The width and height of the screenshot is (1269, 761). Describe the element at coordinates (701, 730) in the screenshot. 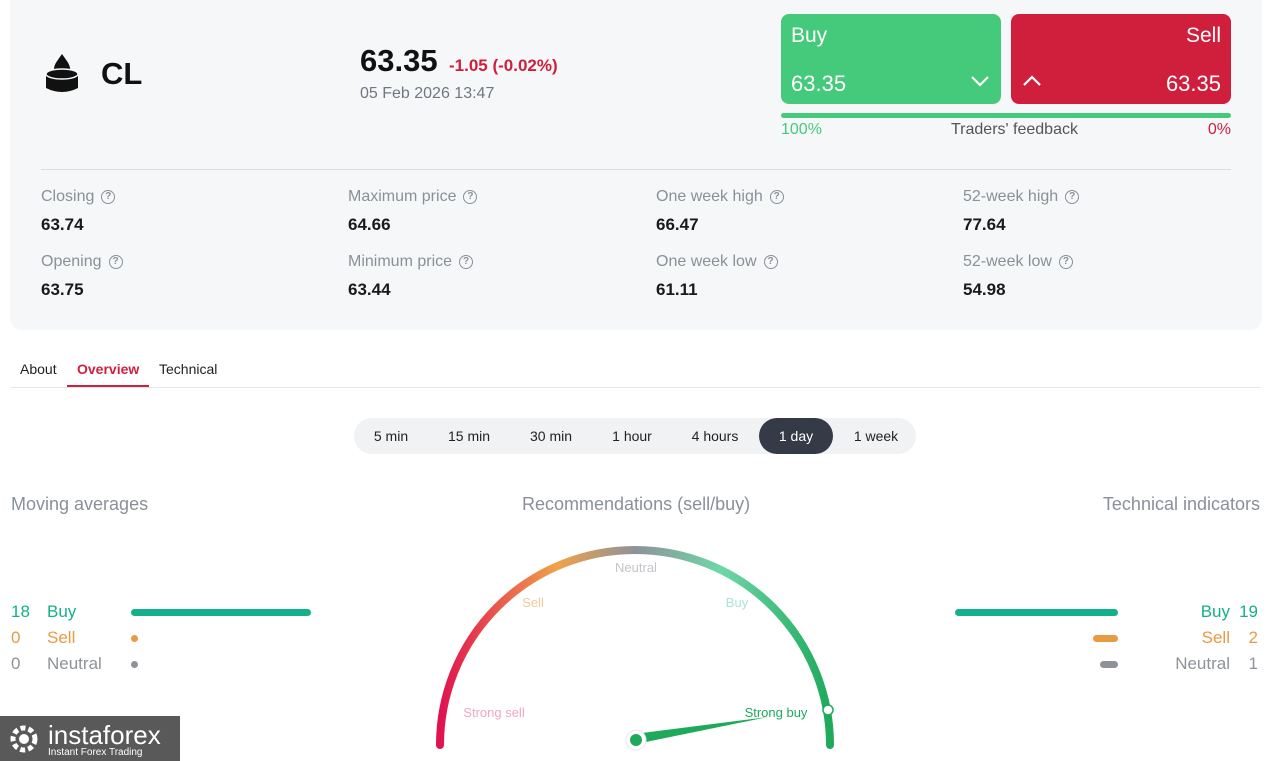

I see `gauge-needle` at that location.